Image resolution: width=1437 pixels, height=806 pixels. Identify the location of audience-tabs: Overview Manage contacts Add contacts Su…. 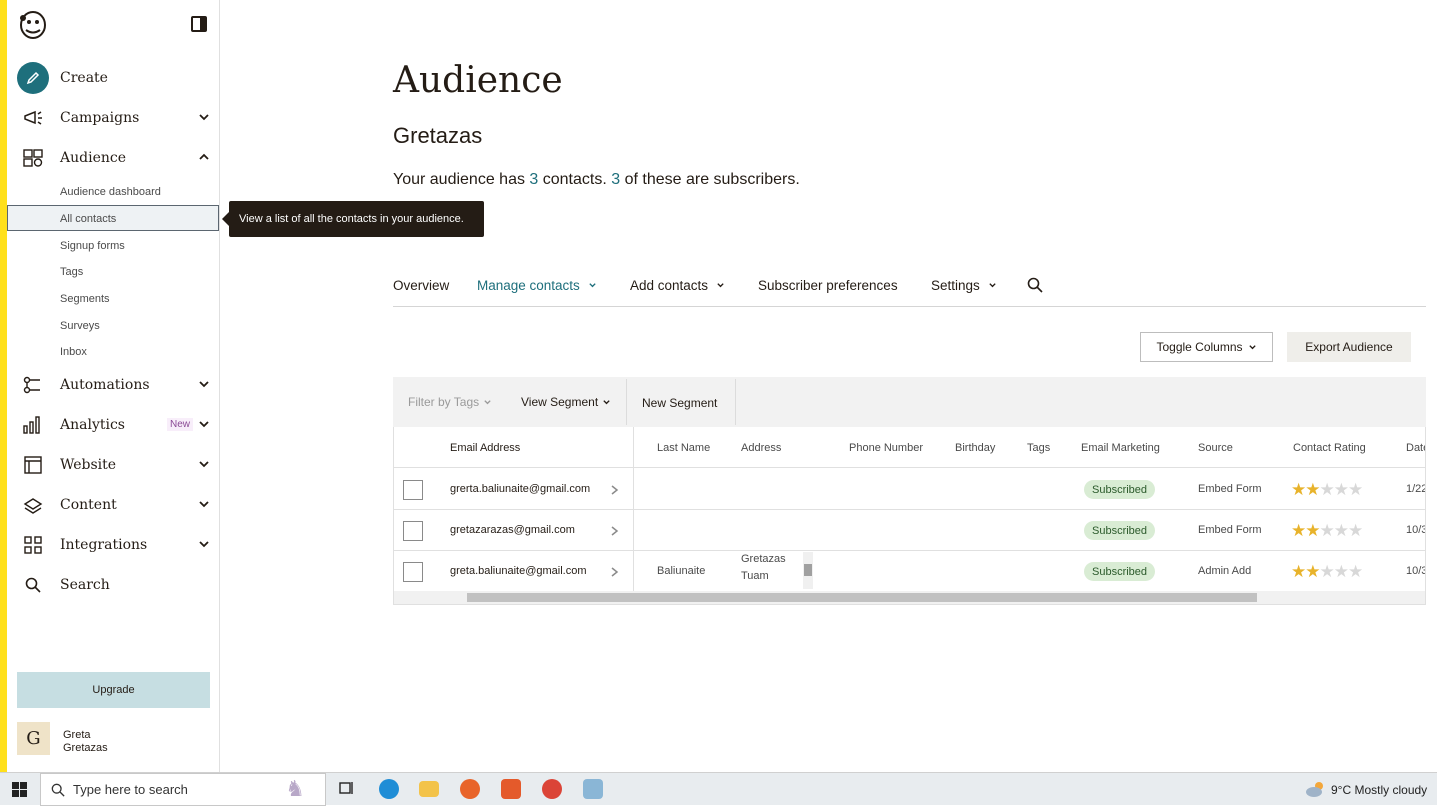
(909, 289).